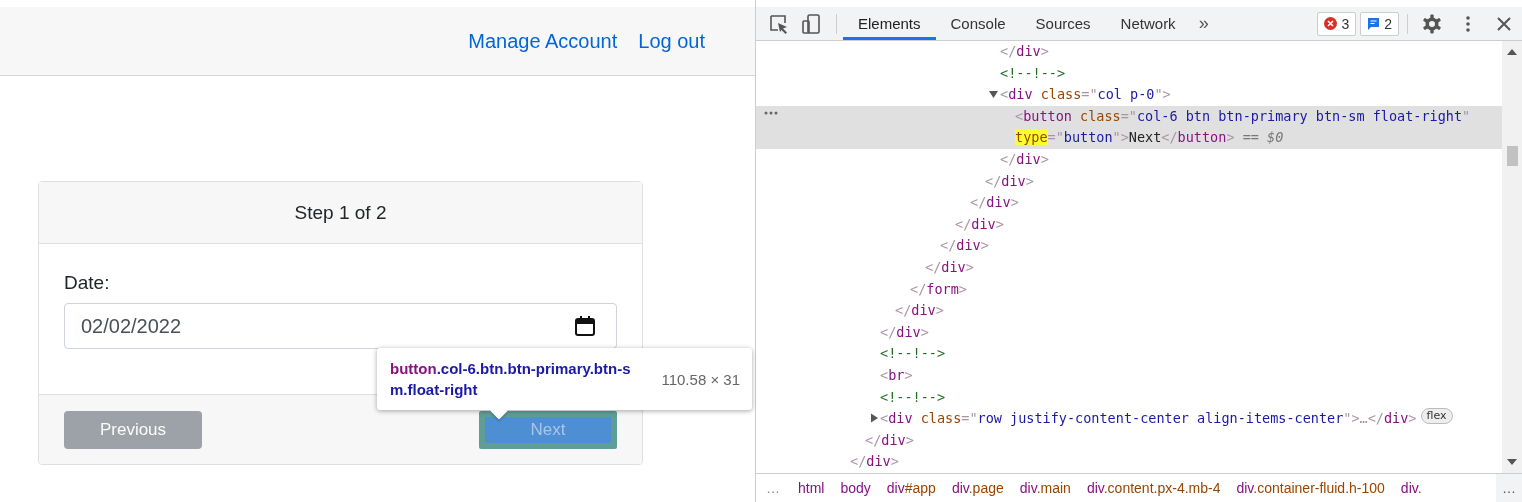  I want to click on selected-node-row: <button class="col-6 btn btn-primary btn-sm float-right" type="button">Next</button> == $0, so click(1129, 127).